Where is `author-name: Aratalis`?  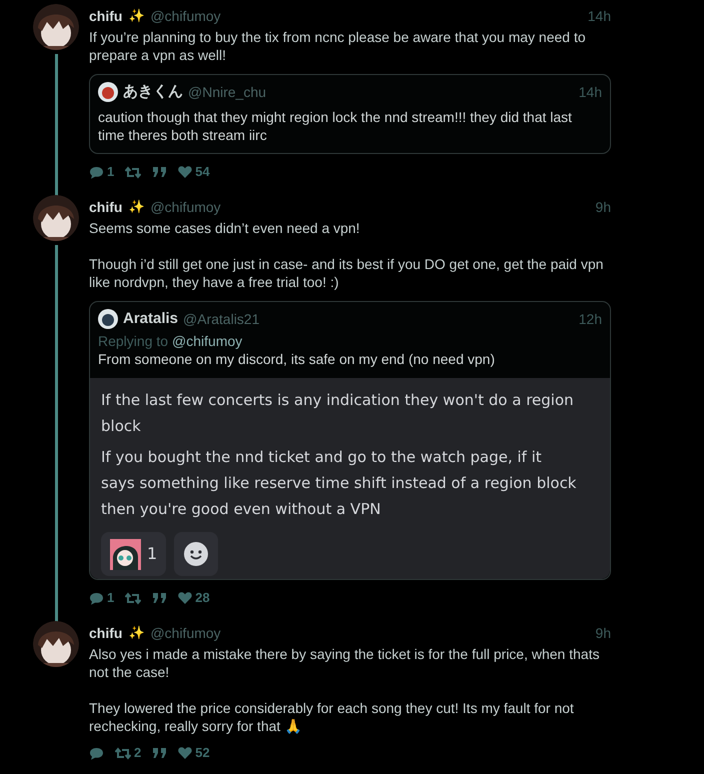
author-name: Aratalis is located at coordinates (150, 319).